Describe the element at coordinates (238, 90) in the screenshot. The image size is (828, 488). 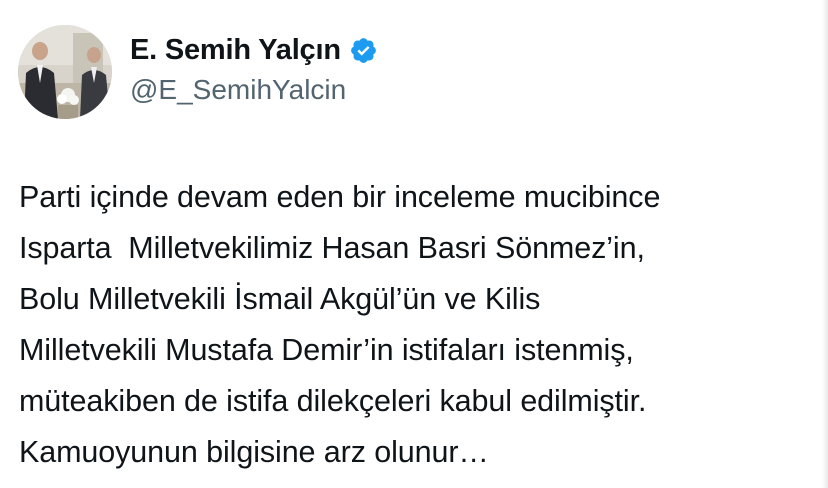
I see `author-handle: @E_SemihYalcin` at that location.